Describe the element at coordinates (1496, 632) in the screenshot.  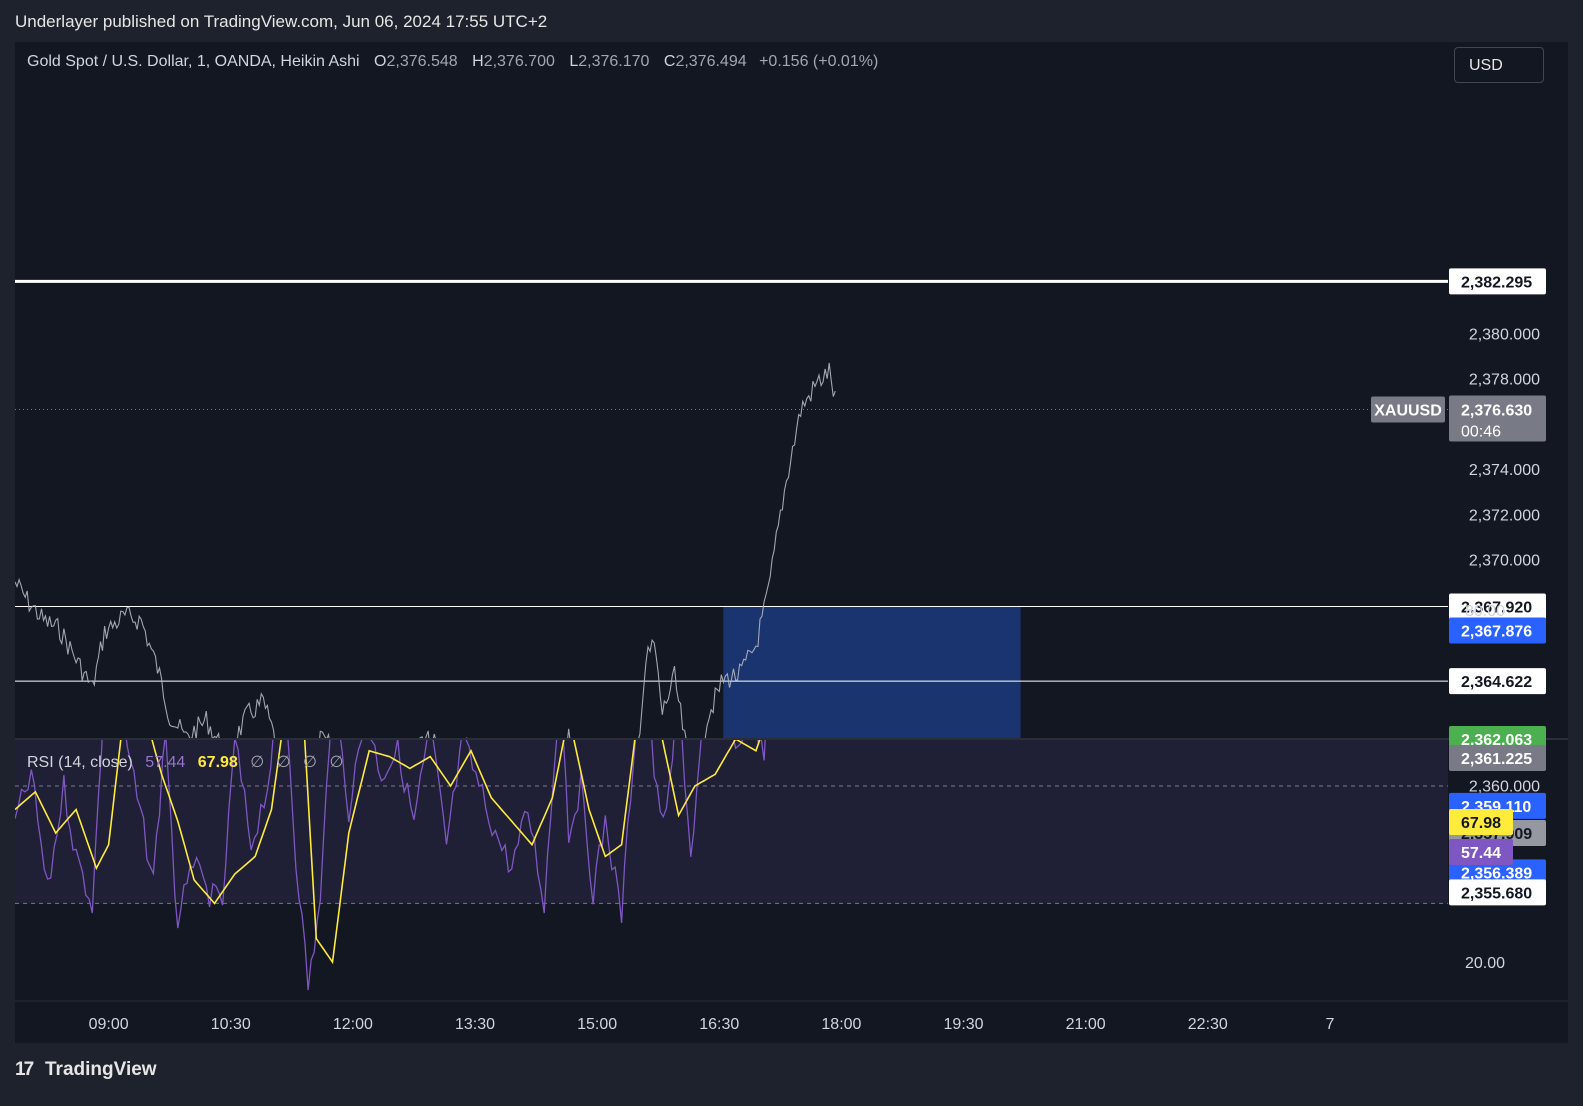
I see `label-2367-876: 2,367.876` at that location.